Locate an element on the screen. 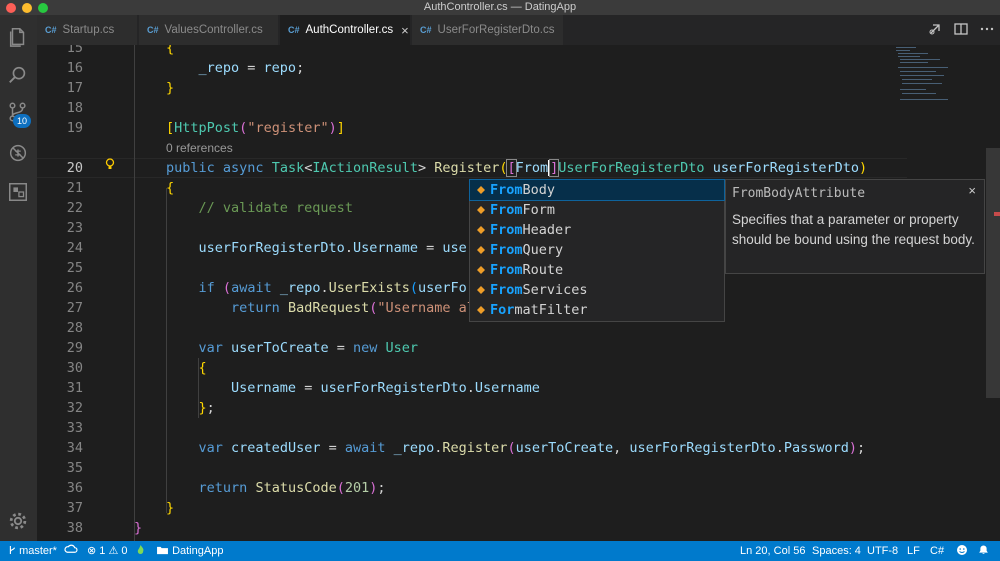  code-line: 38} is located at coordinates (104, 528).